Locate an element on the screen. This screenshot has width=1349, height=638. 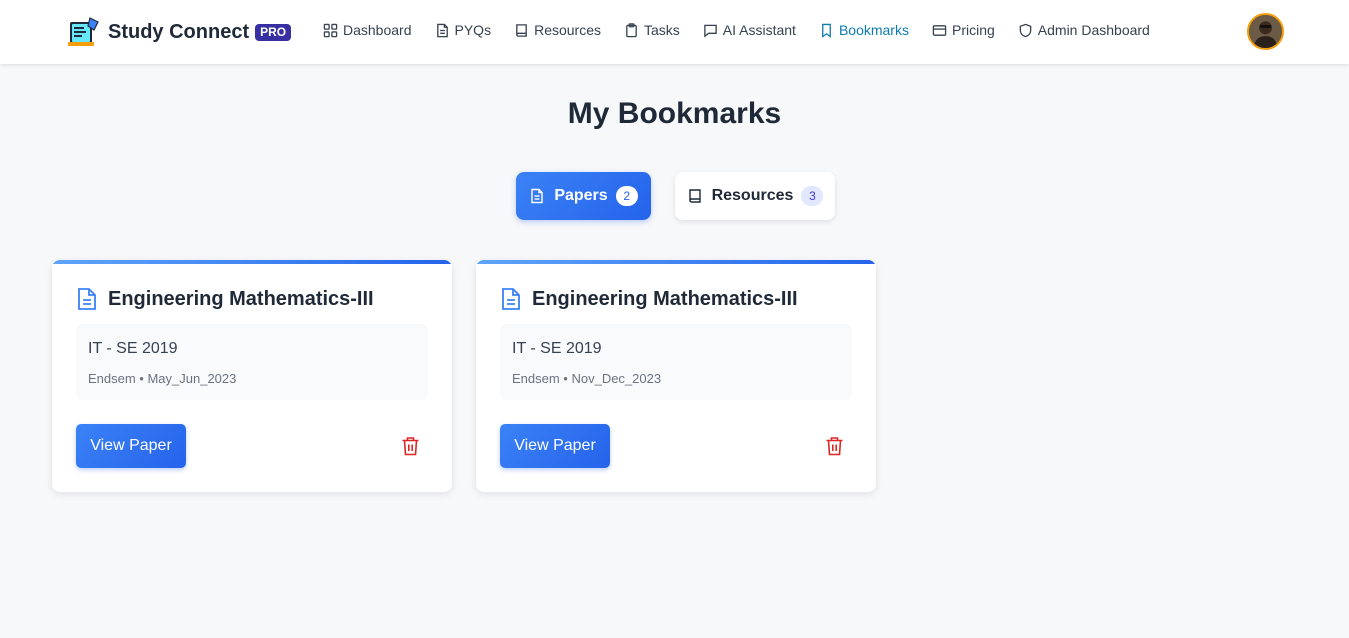
tab-resources: Resources 3 is located at coordinates (755, 196).